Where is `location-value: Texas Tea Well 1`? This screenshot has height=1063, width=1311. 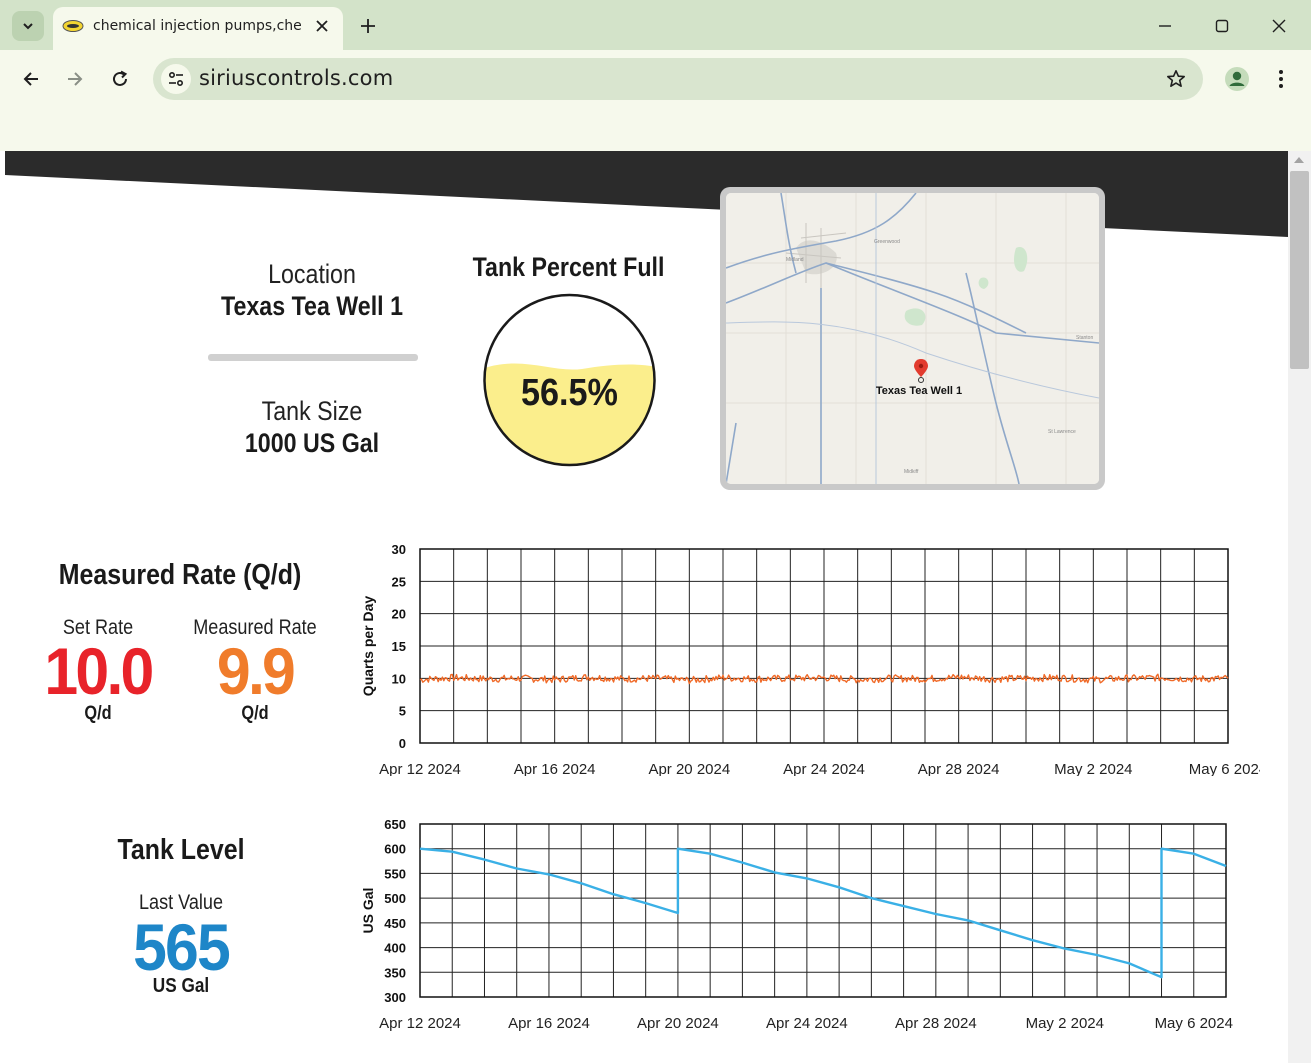
location-value: Texas Tea Well 1 is located at coordinates (312, 306).